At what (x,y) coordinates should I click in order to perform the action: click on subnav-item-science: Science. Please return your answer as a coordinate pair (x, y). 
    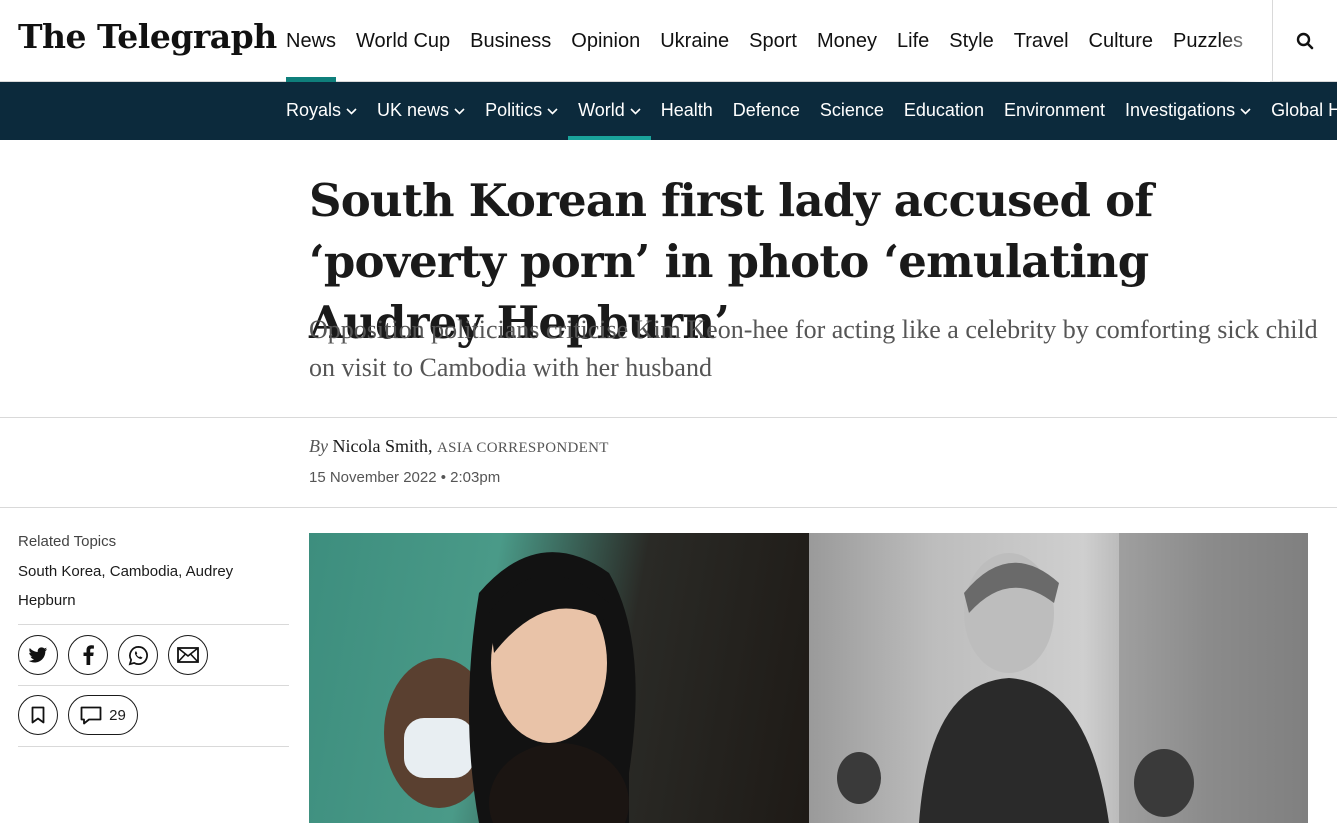
    Looking at the image, I should click on (852, 111).